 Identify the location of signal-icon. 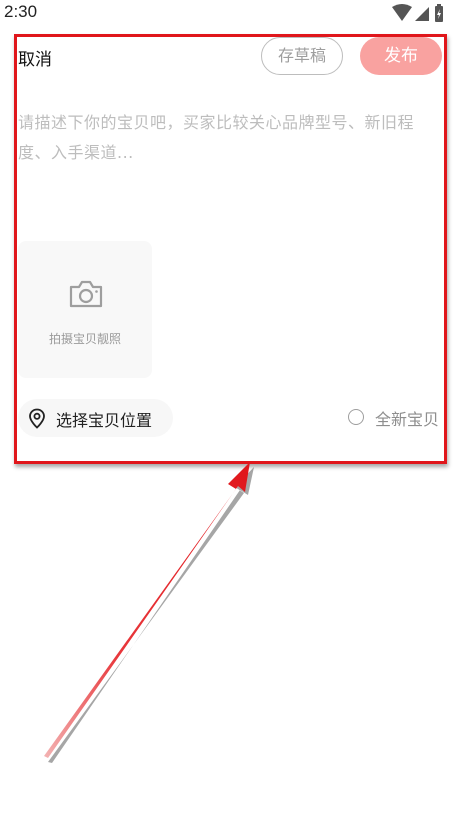
(422, 14).